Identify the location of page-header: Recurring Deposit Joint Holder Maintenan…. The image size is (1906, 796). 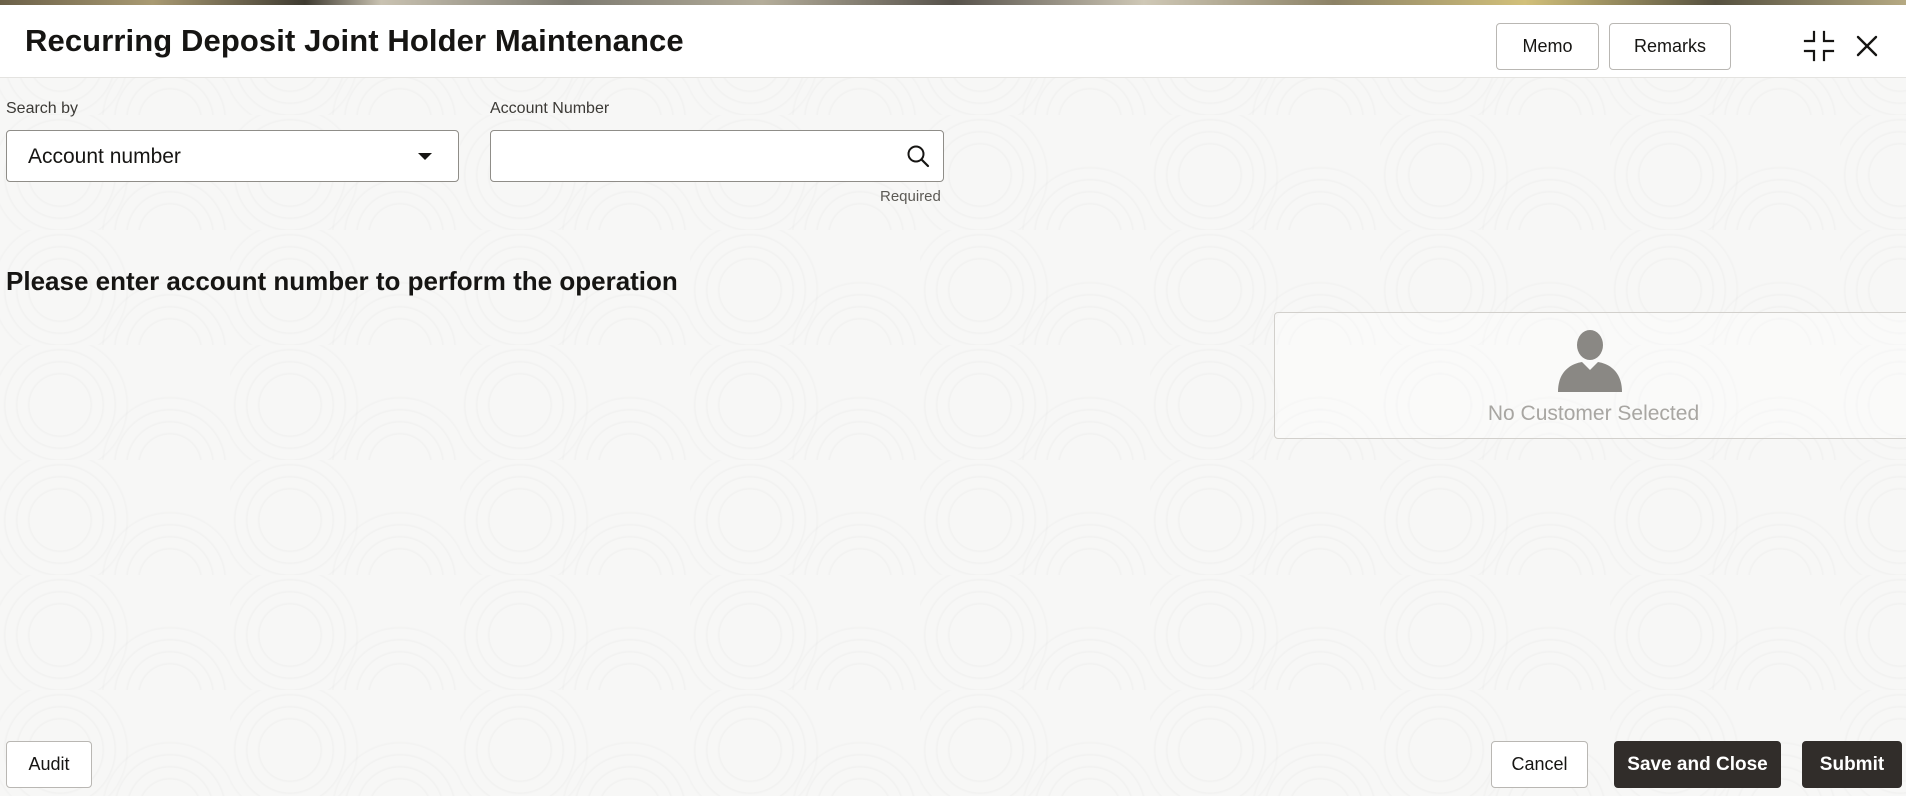
(953, 41).